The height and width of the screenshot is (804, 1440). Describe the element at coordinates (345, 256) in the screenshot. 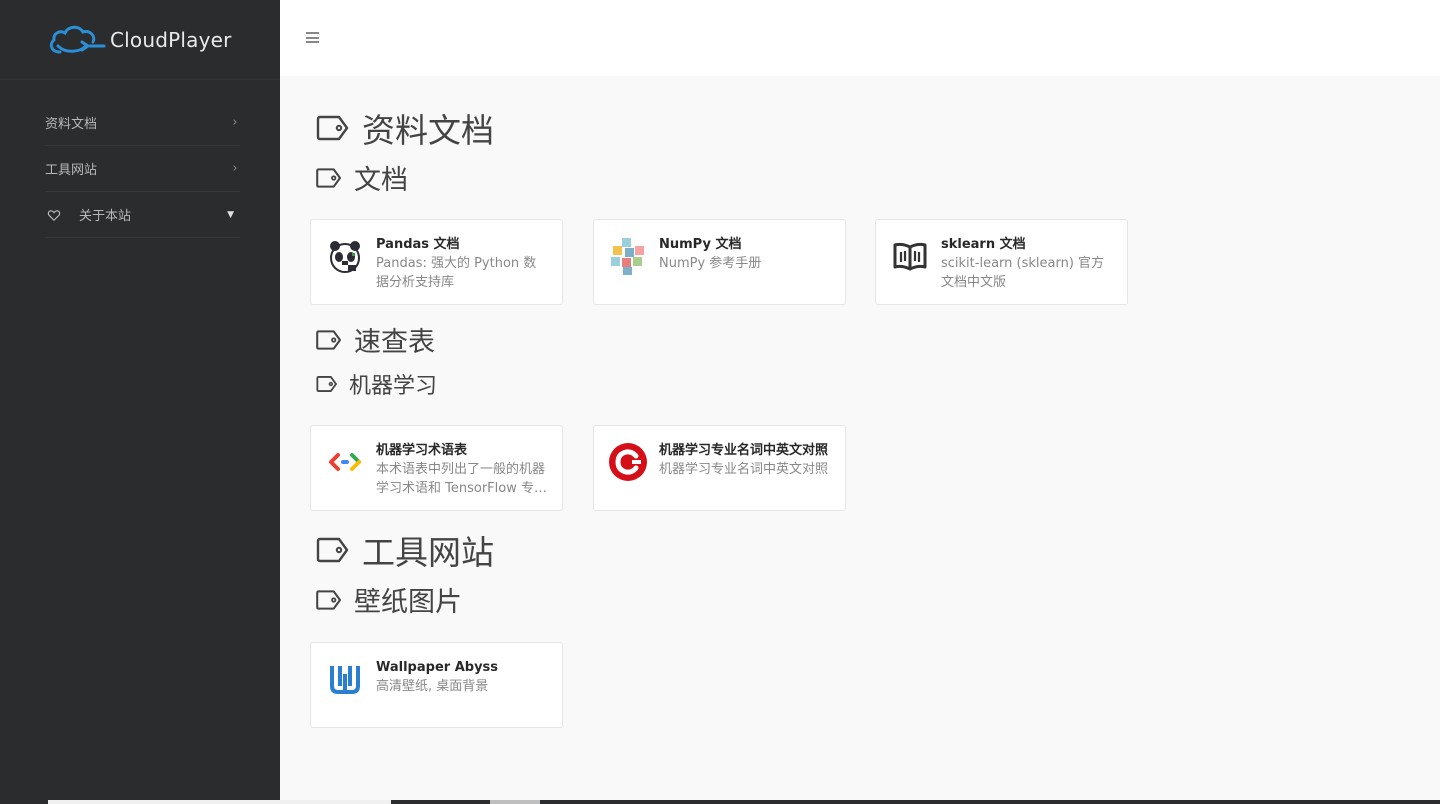

I see `pandas-logo-icon` at that location.